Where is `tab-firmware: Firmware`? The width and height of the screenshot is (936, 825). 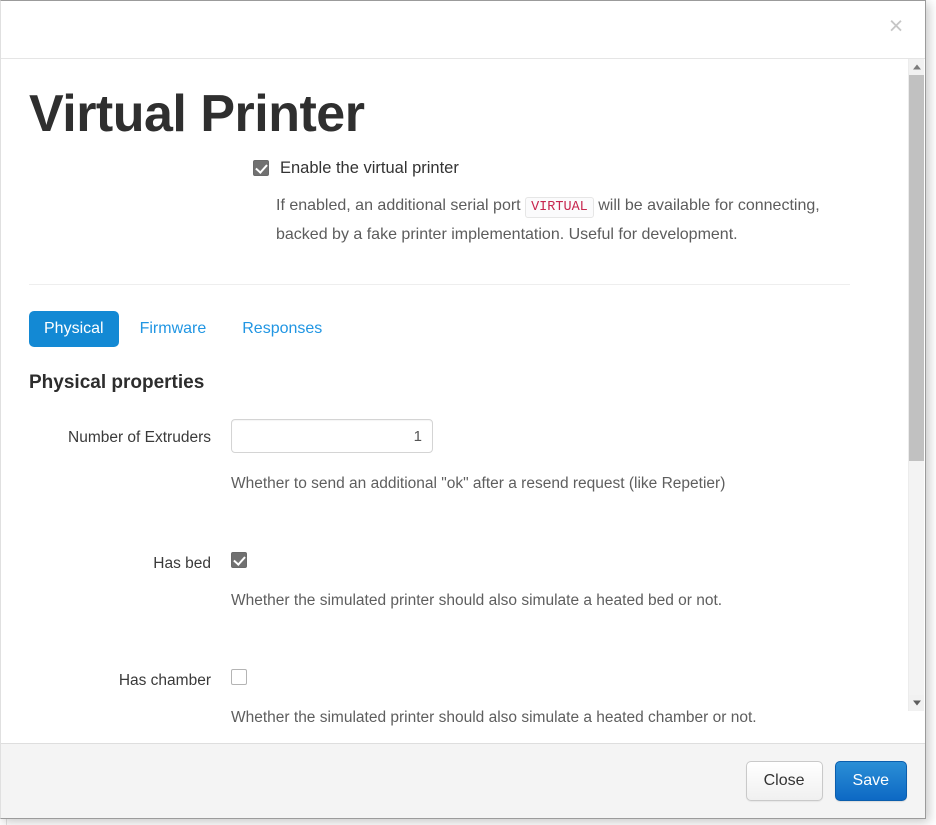 tab-firmware: Firmware is located at coordinates (173, 329).